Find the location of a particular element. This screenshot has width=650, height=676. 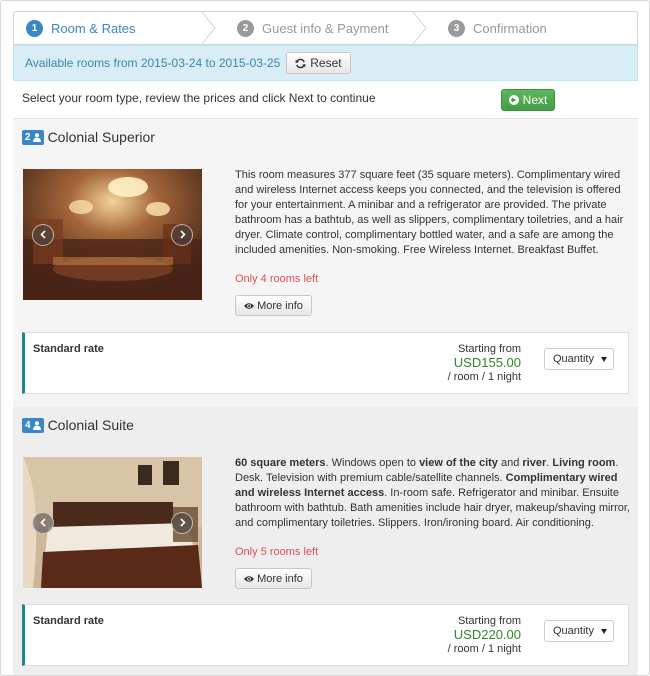

step-confirmation: 3 Confirmation is located at coordinates (531, 28).